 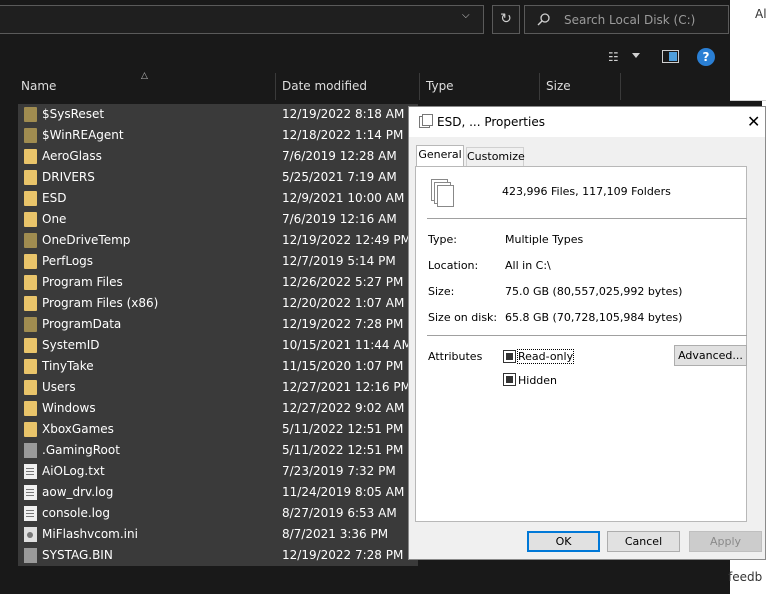 What do you see at coordinates (670, 56) in the screenshot?
I see `preview-pane-icon` at bounding box center [670, 56].